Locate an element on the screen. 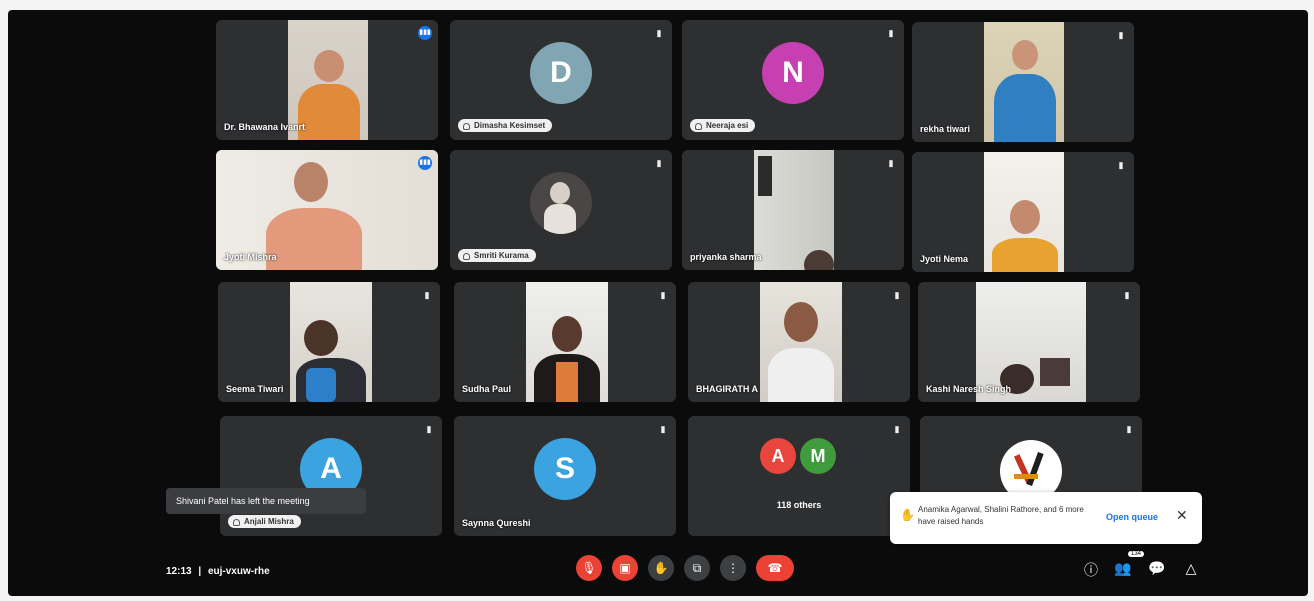 The image size is (1314, 601). close-icon: ✕ is located at coordinates (1182, 515).